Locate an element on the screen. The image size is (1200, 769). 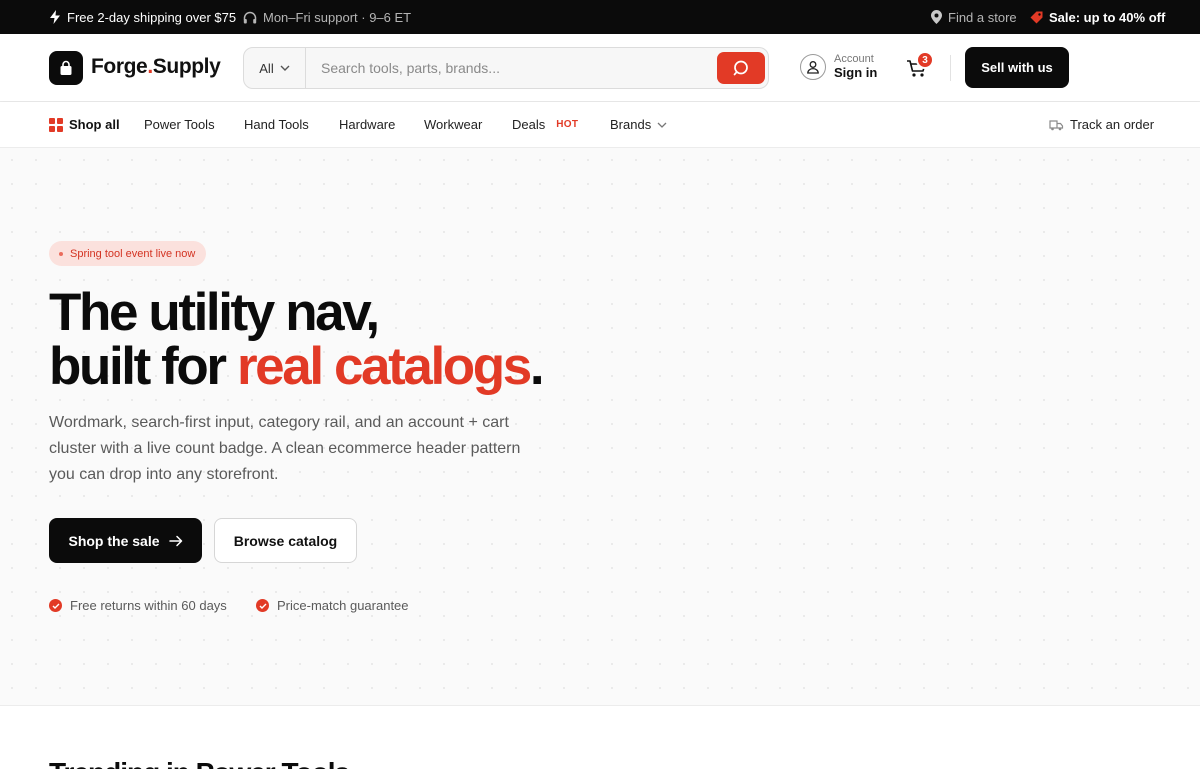
perk-price-match-text: Price-match guarantee is located at coordinates (343, 605).